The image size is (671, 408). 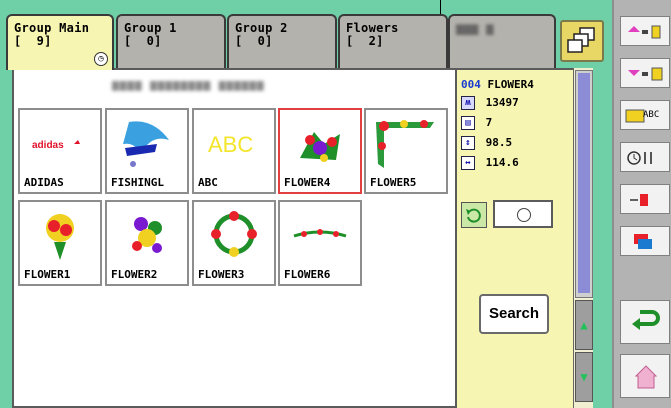 I want to click on scroll-thumb, so click(x=584, y=183).